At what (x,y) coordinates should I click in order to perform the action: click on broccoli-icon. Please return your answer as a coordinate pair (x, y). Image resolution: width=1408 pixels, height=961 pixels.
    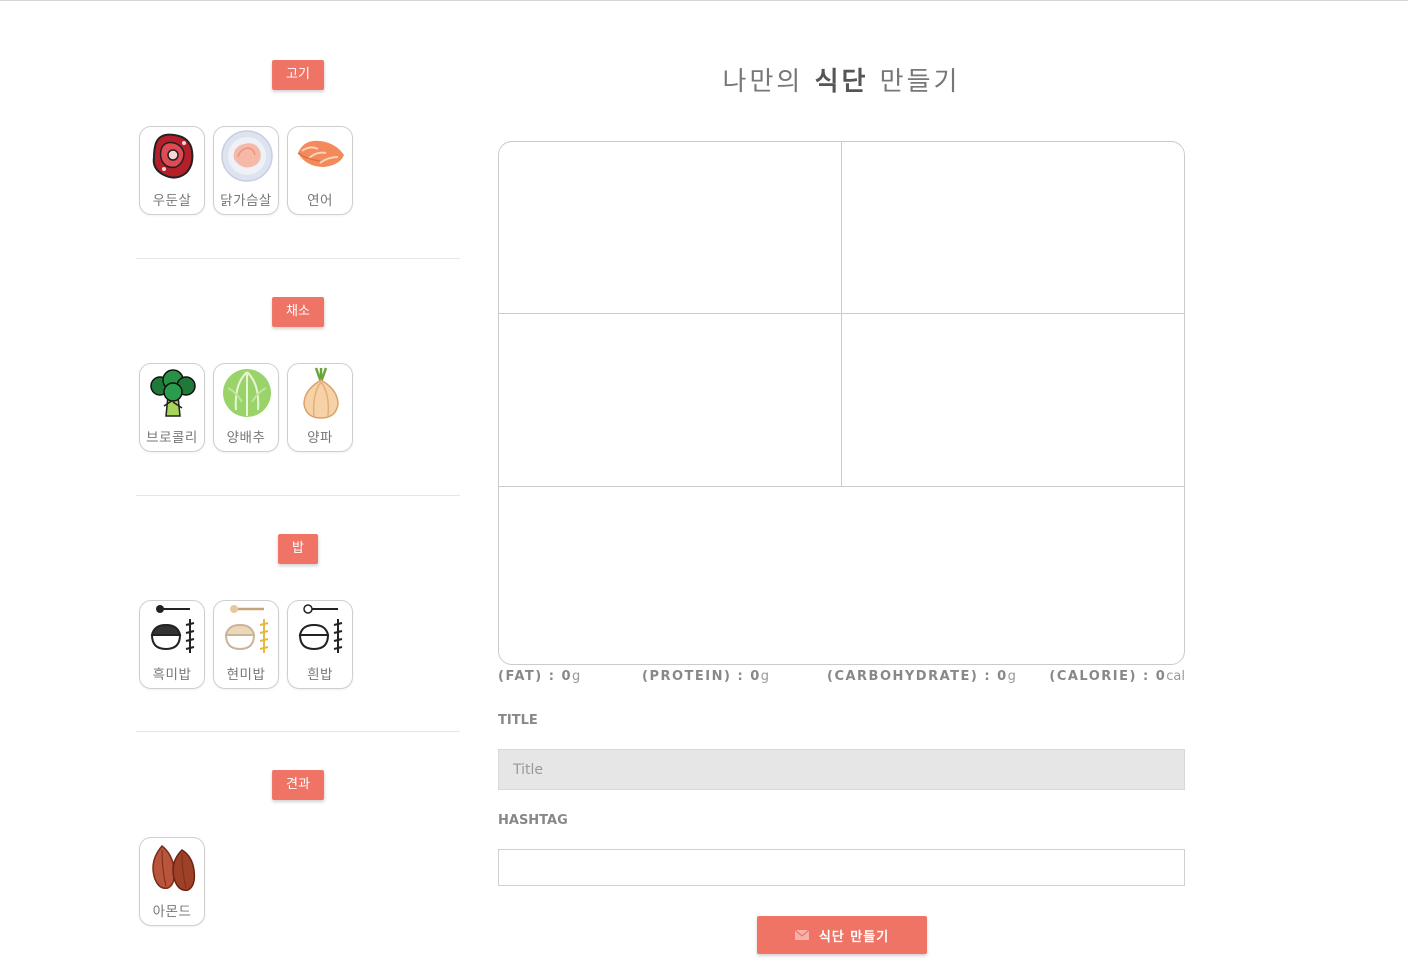
    Looking at the image, I should click on (173, 393).